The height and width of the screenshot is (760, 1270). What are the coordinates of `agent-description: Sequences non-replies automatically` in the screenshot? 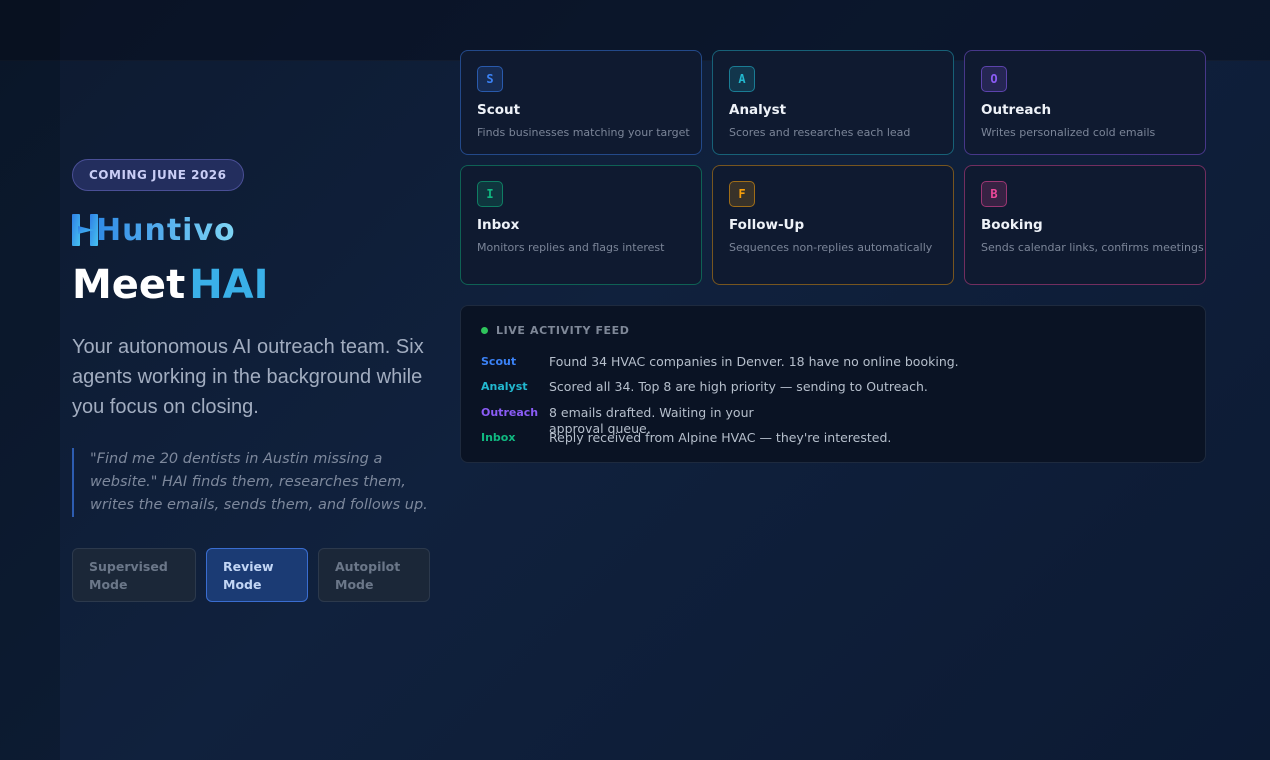 It's located at (831, 247).